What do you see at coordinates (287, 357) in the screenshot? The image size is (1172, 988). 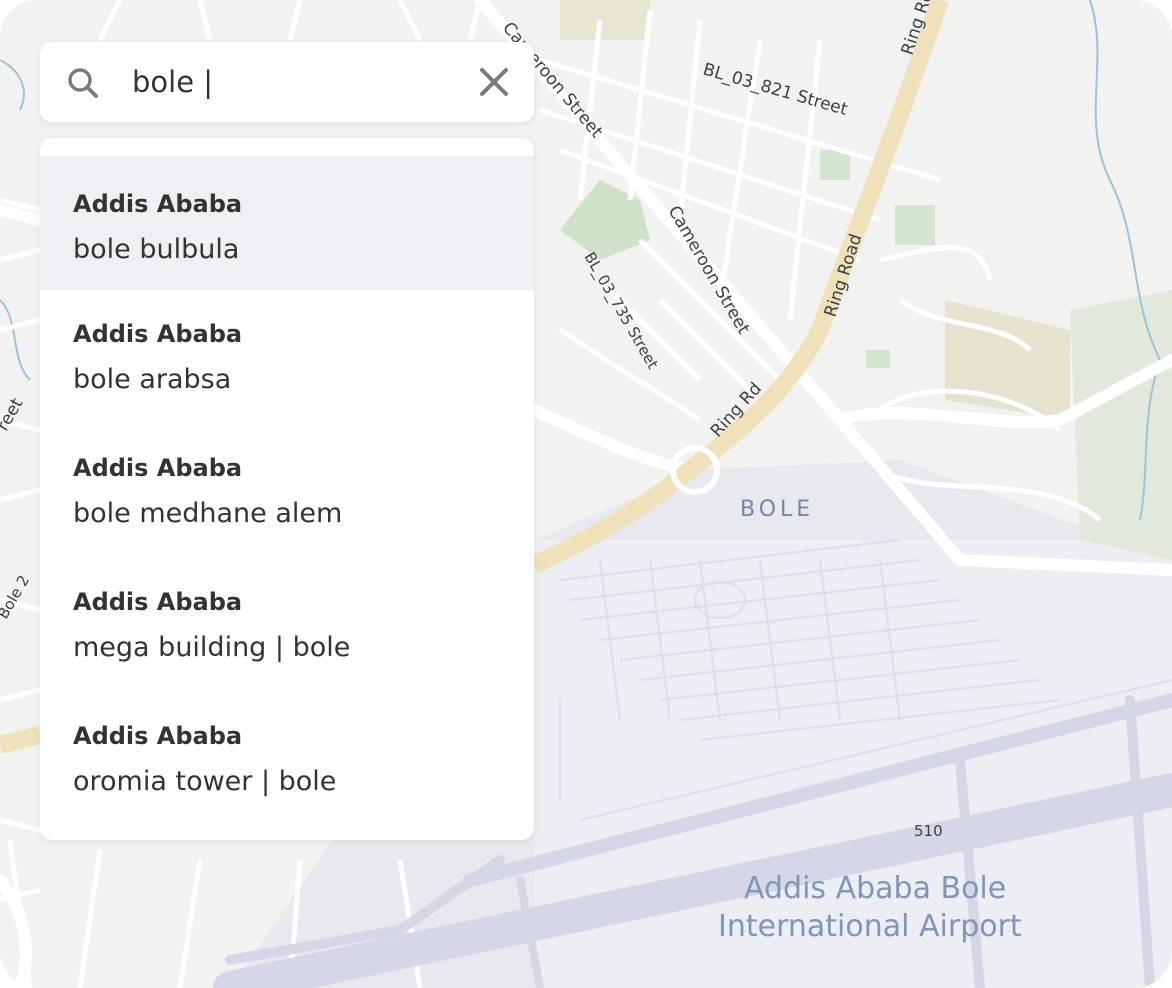 I see `search-result-item: Addis Ababa bole arabsa` at bounding box center [287, 357].